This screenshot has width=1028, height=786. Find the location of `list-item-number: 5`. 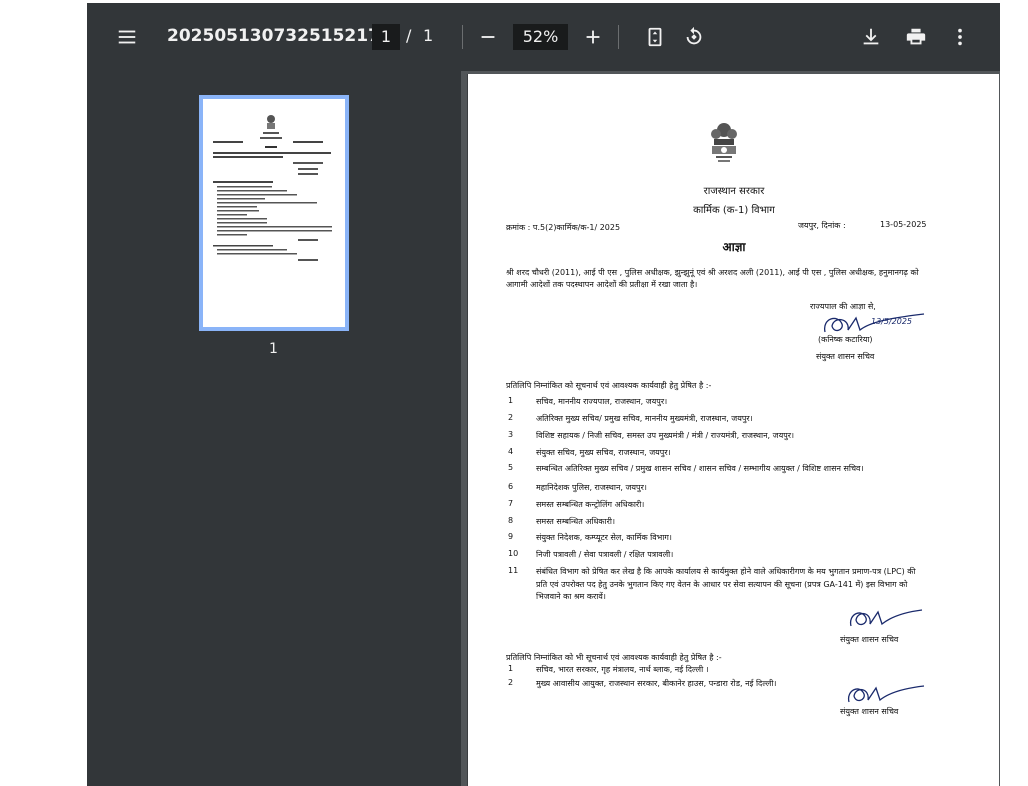

list-item-number: 5 is located at coordinates (511, 467).